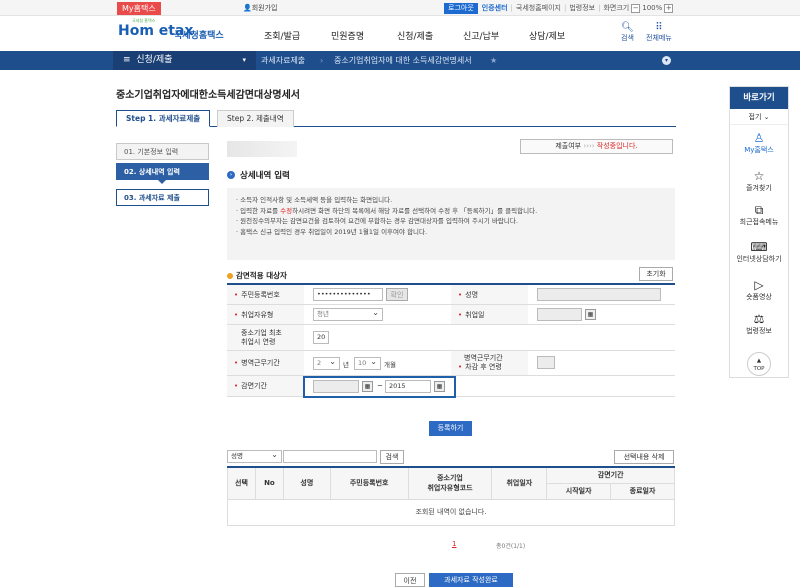 Image resolution: width=800 pixels, height=588 pixels. Describe the element at coordinates (415, 35) in the screenshot. I see `gnb-item-application: 신청/제출` at that location.